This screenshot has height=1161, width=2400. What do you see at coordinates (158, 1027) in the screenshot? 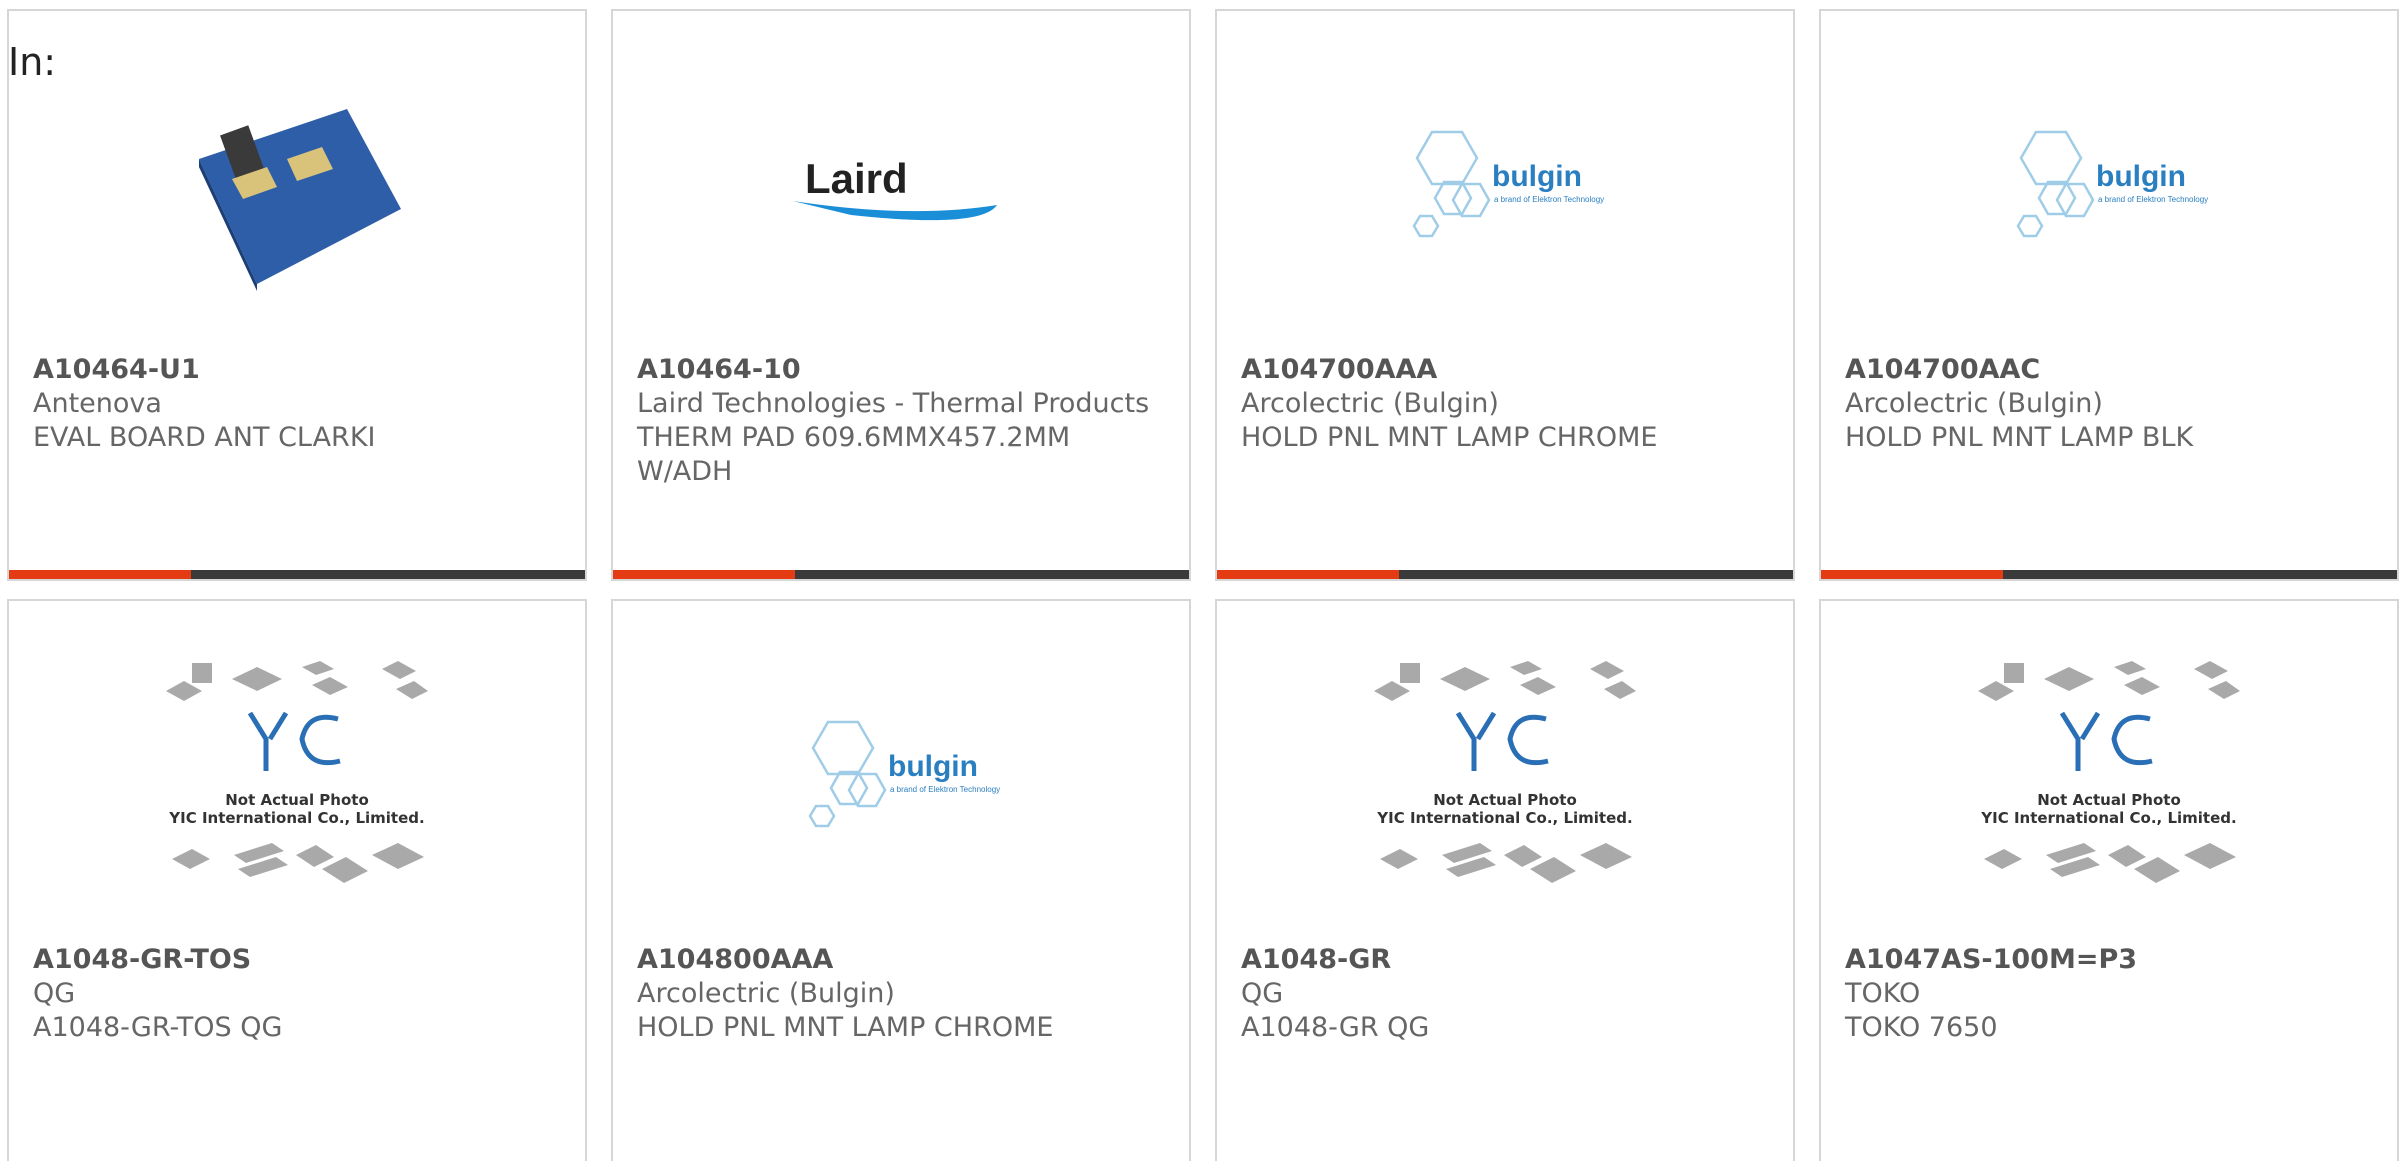
I see `description: A1048-GR-TOS QG` at bounding box center [158, 1027].